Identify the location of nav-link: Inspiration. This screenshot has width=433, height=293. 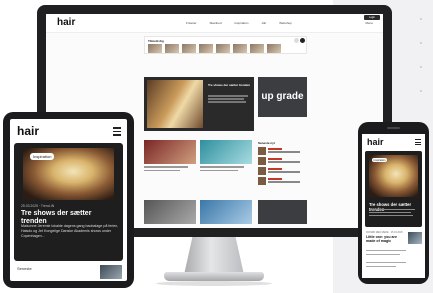
(242, 23).